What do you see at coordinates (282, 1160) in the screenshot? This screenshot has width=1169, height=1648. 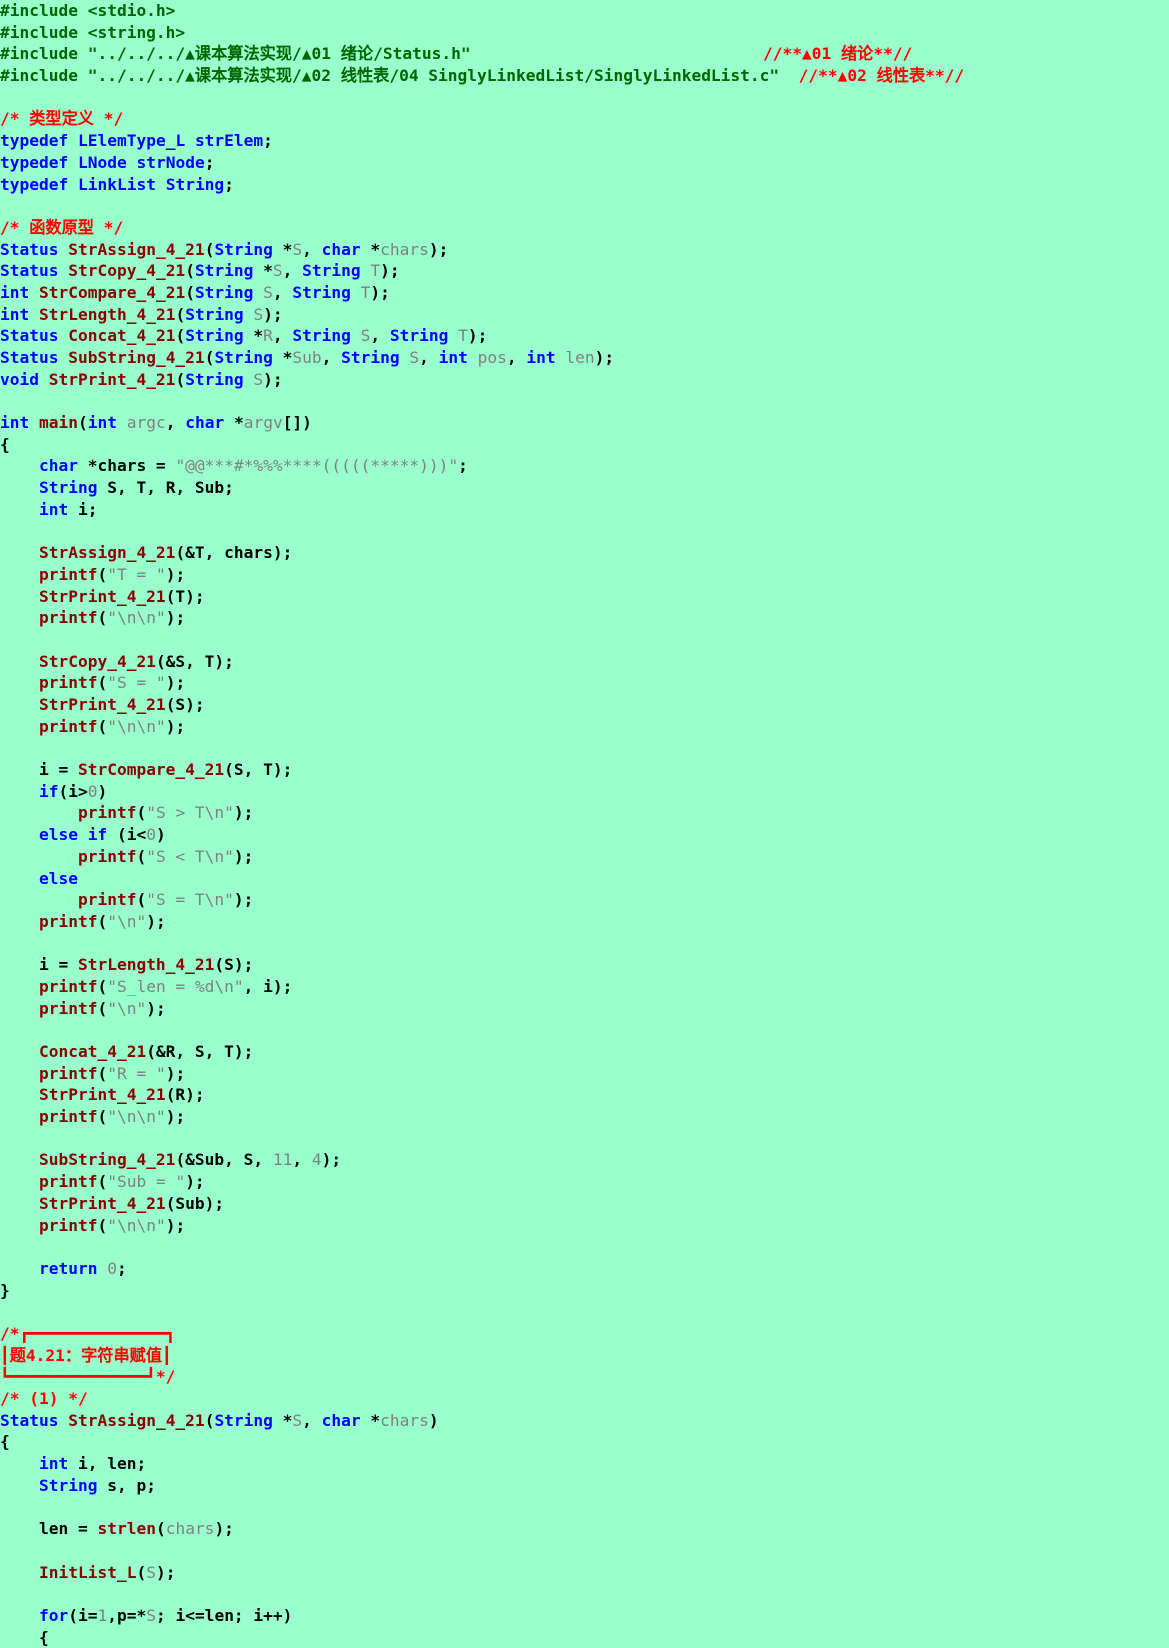 I see `code-token: 11` at bounding box center [282, 1160].